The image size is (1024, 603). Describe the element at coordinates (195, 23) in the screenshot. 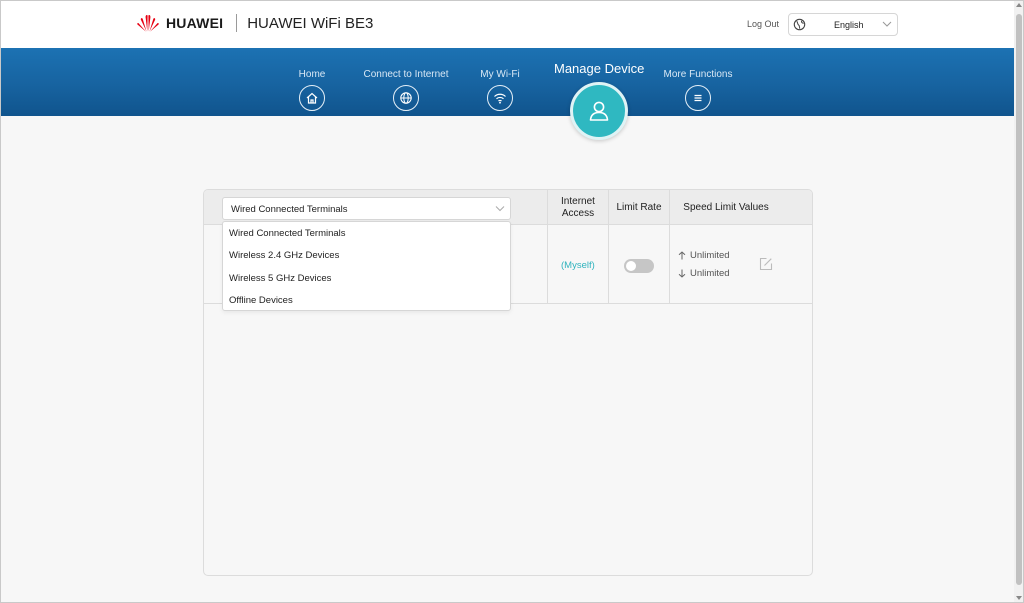

I see `brand-name: HUAWEI` at that location.